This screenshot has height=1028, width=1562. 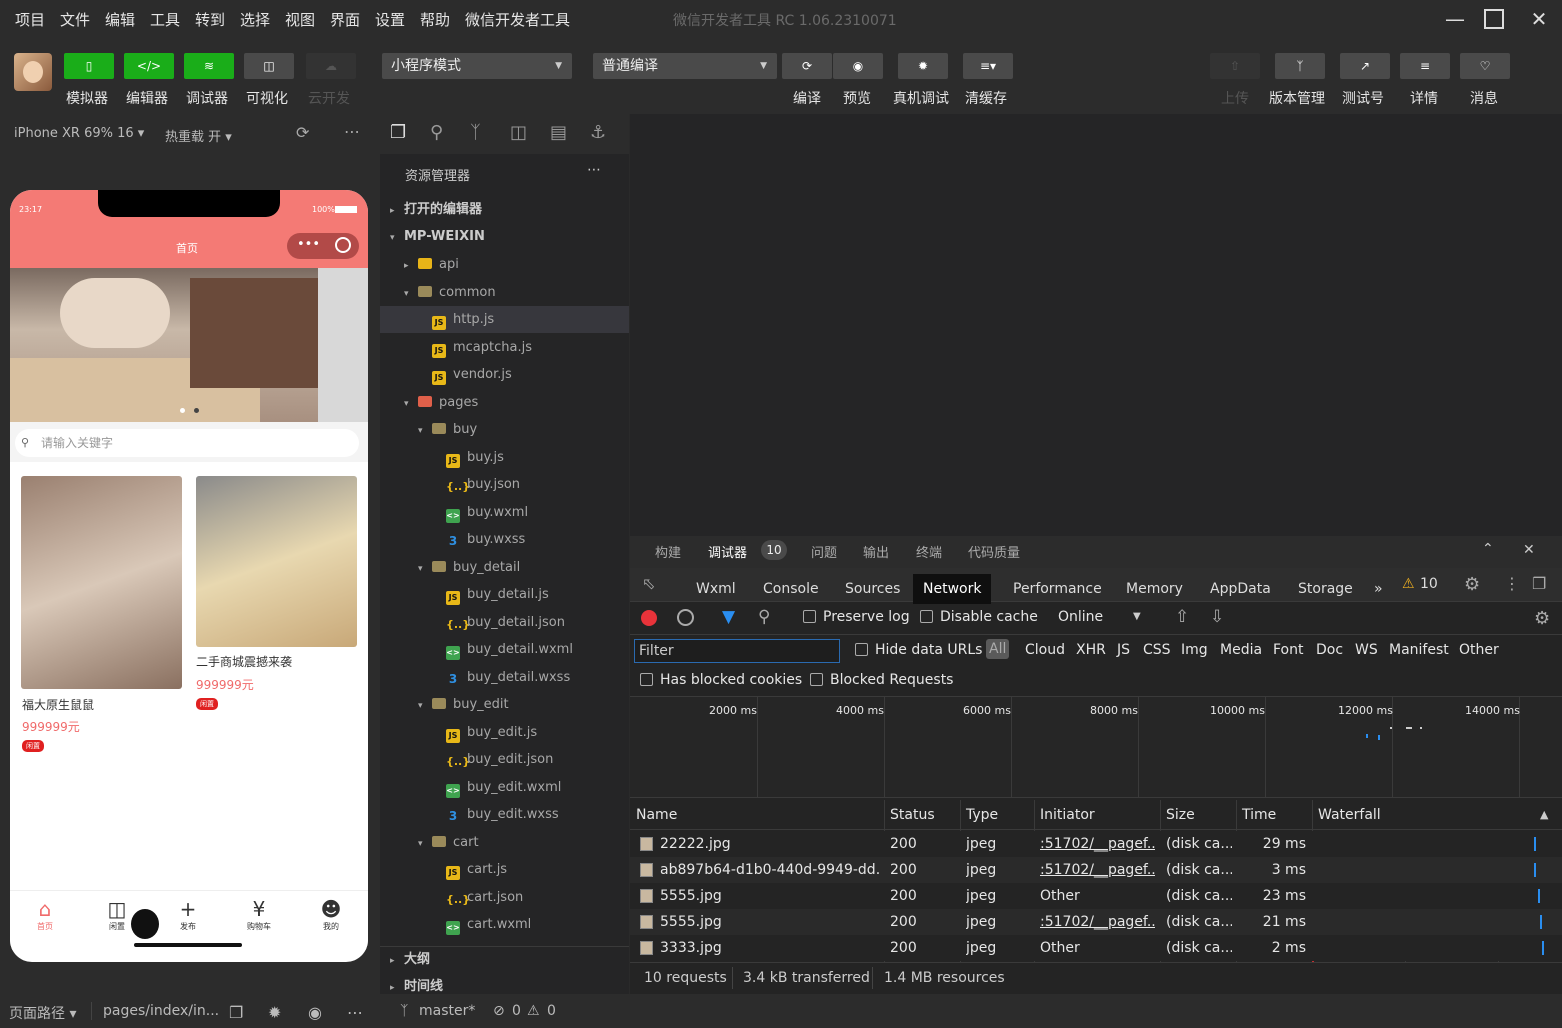 What do you see at coordinates (210, 19) in the screenshot?
I see `menu-goto: 转到` at bounding box center [210, 19].